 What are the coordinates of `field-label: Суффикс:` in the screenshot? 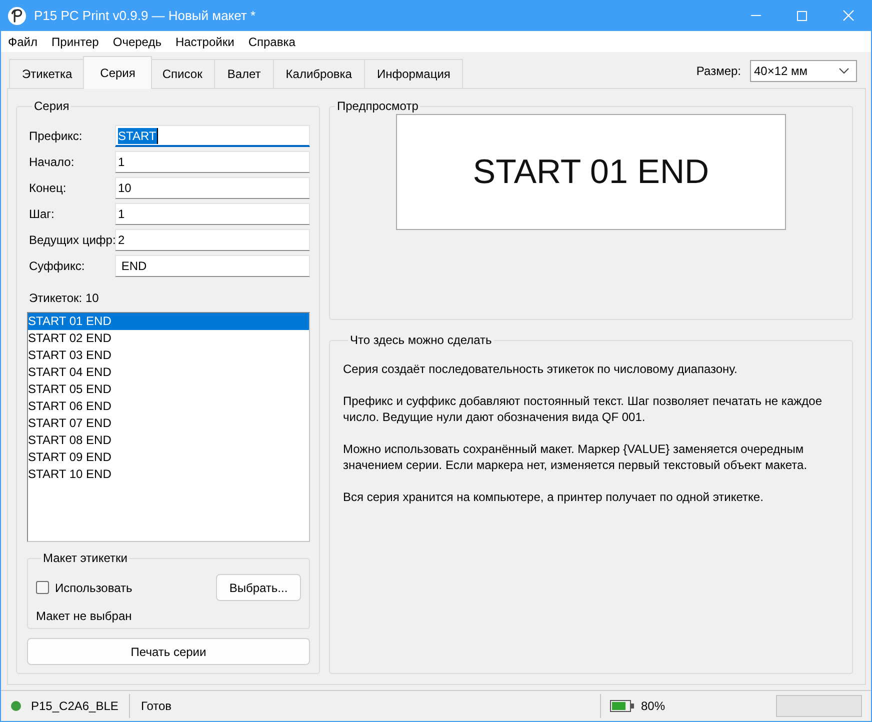 It's located at (57, 266).